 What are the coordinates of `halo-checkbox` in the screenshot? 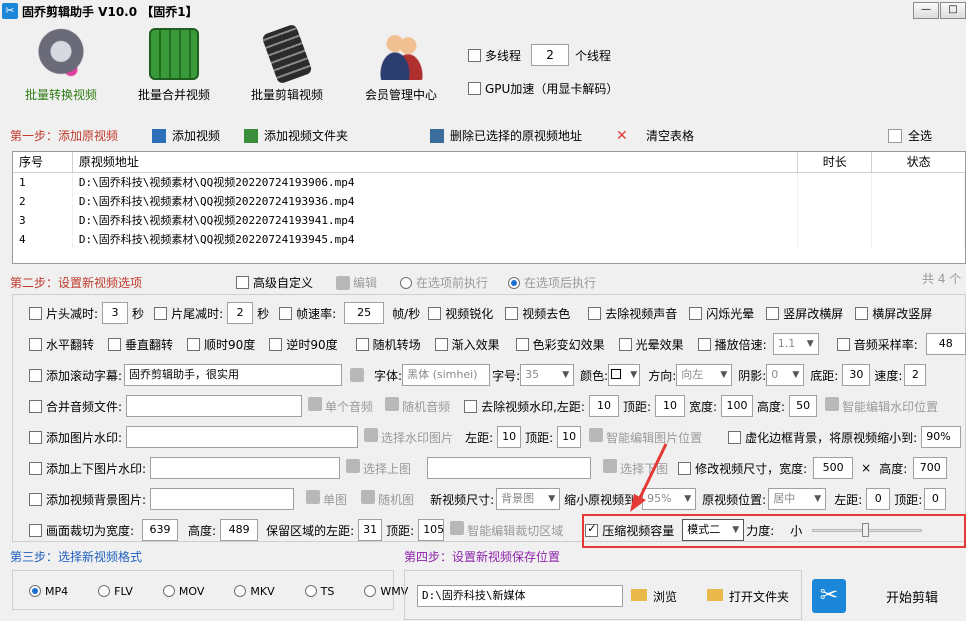 It's located at (625, 344).